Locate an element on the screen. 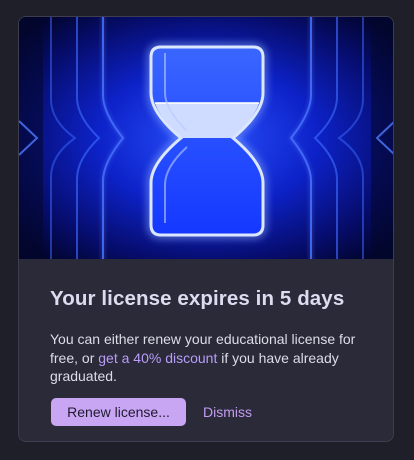 The height and width of the screenshot is (460, 414). notice-title: Your license expires in 5 days is located at coordinates (197, 298).